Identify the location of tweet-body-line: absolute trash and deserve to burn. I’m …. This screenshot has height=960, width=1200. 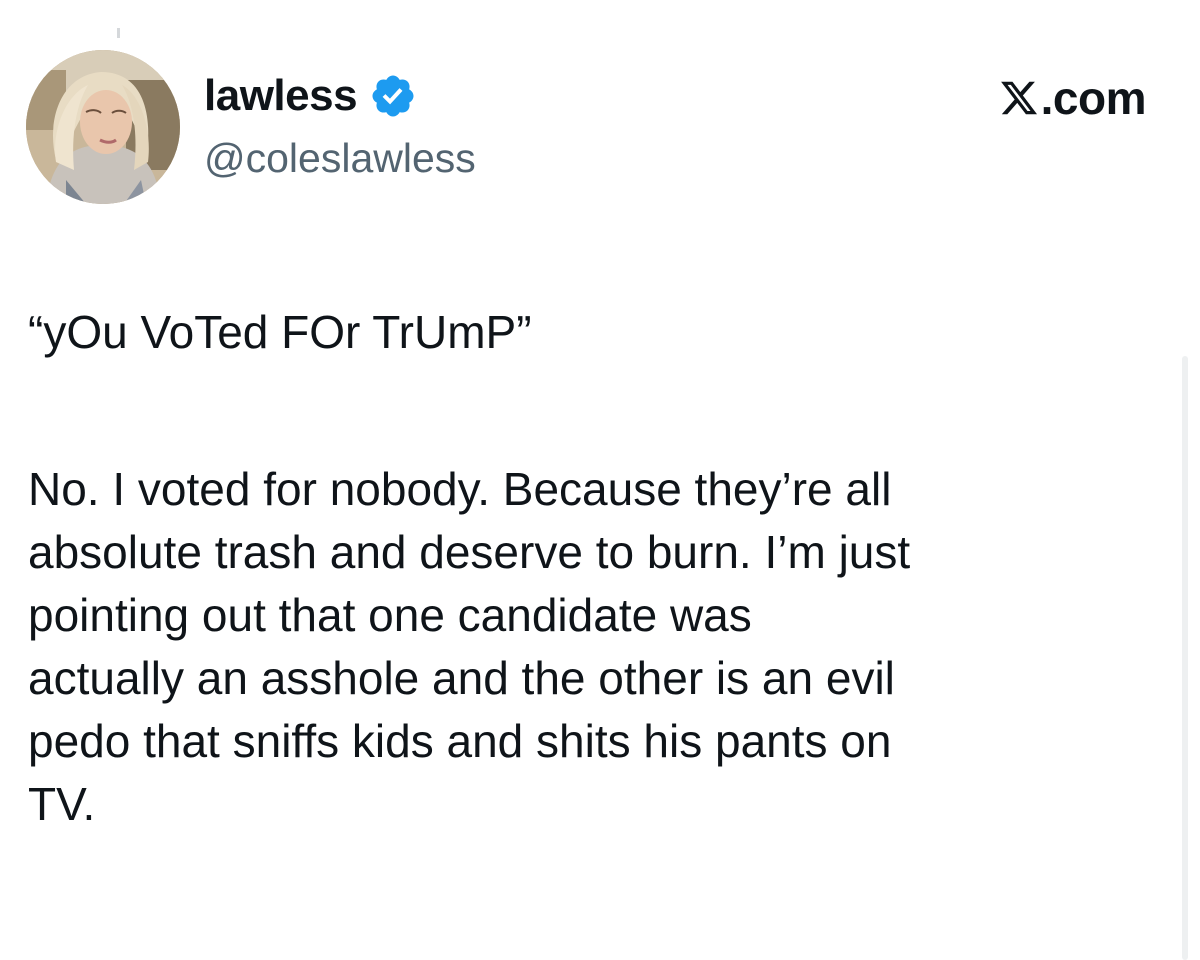
(469, 552).